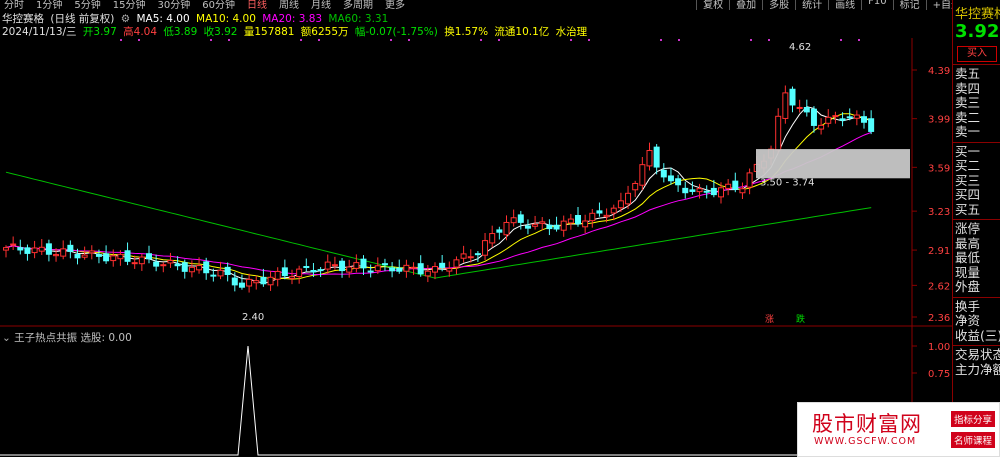  Describe the element at coordinates (977, 369) in the screenshot. I see `trade-row: 主力净额` at that location.